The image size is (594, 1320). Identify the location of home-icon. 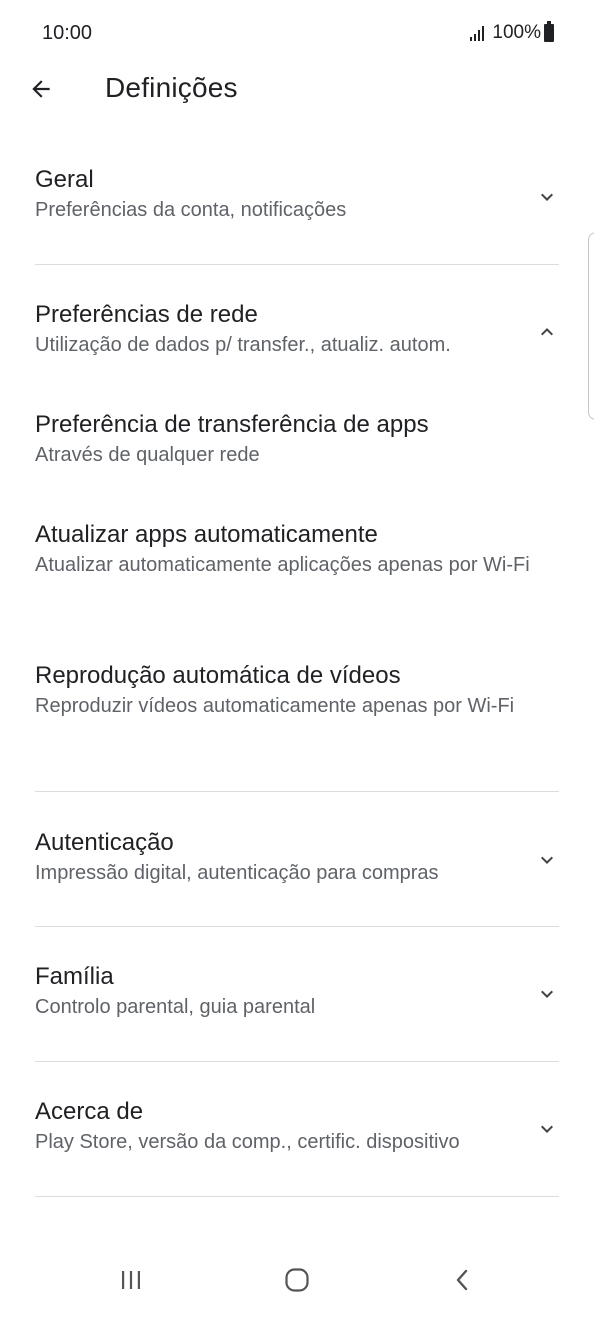
(297, 1280).